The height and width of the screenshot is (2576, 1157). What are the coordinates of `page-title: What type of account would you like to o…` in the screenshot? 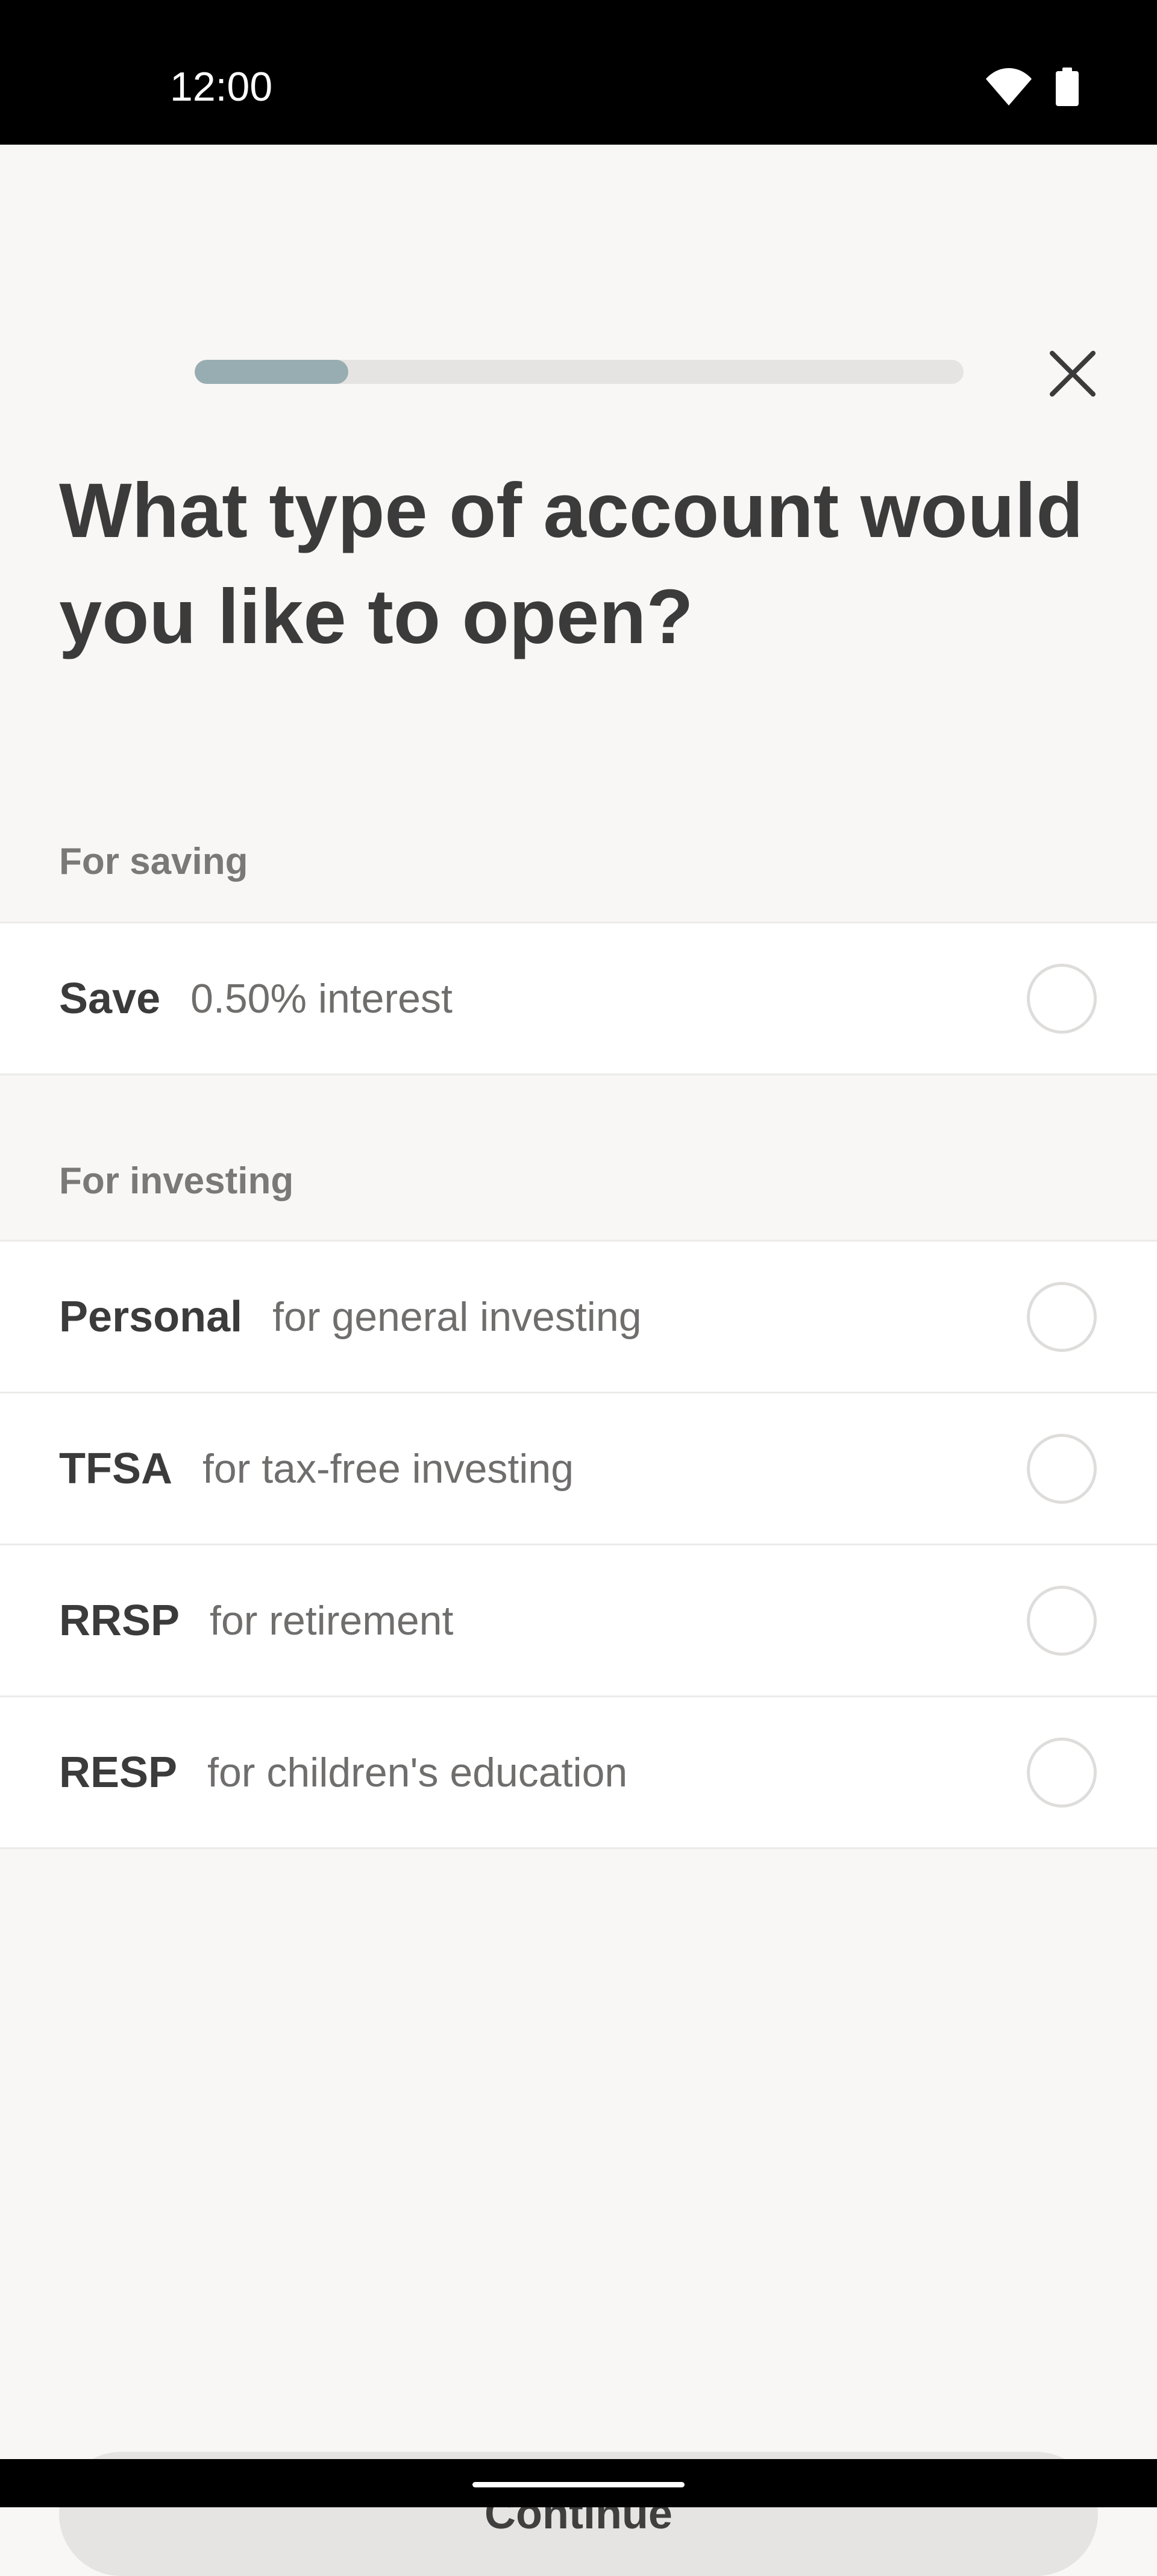 It's located at (571, 564).